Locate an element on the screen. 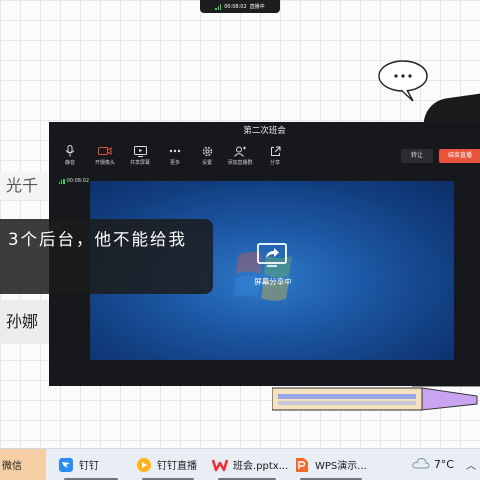 The width and height of the screenshot is (480, 480). windows-taskbar: 微信 钉钉 钉钉直播 班会.pptx... WPS演示... 7°C ︿ is located at coordinates (240, 464).